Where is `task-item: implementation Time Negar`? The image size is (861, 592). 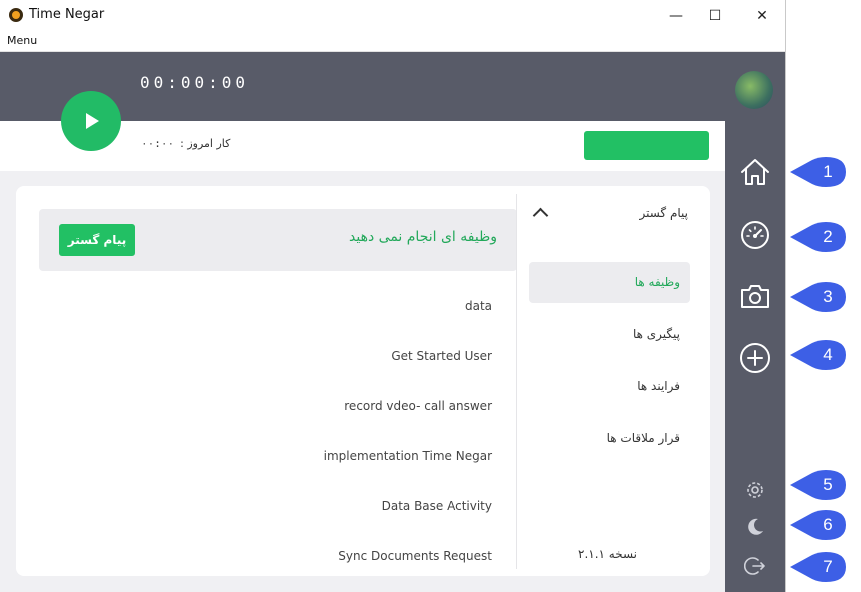
task-item: implementation Time Negar is located at coordinates (265, 461).